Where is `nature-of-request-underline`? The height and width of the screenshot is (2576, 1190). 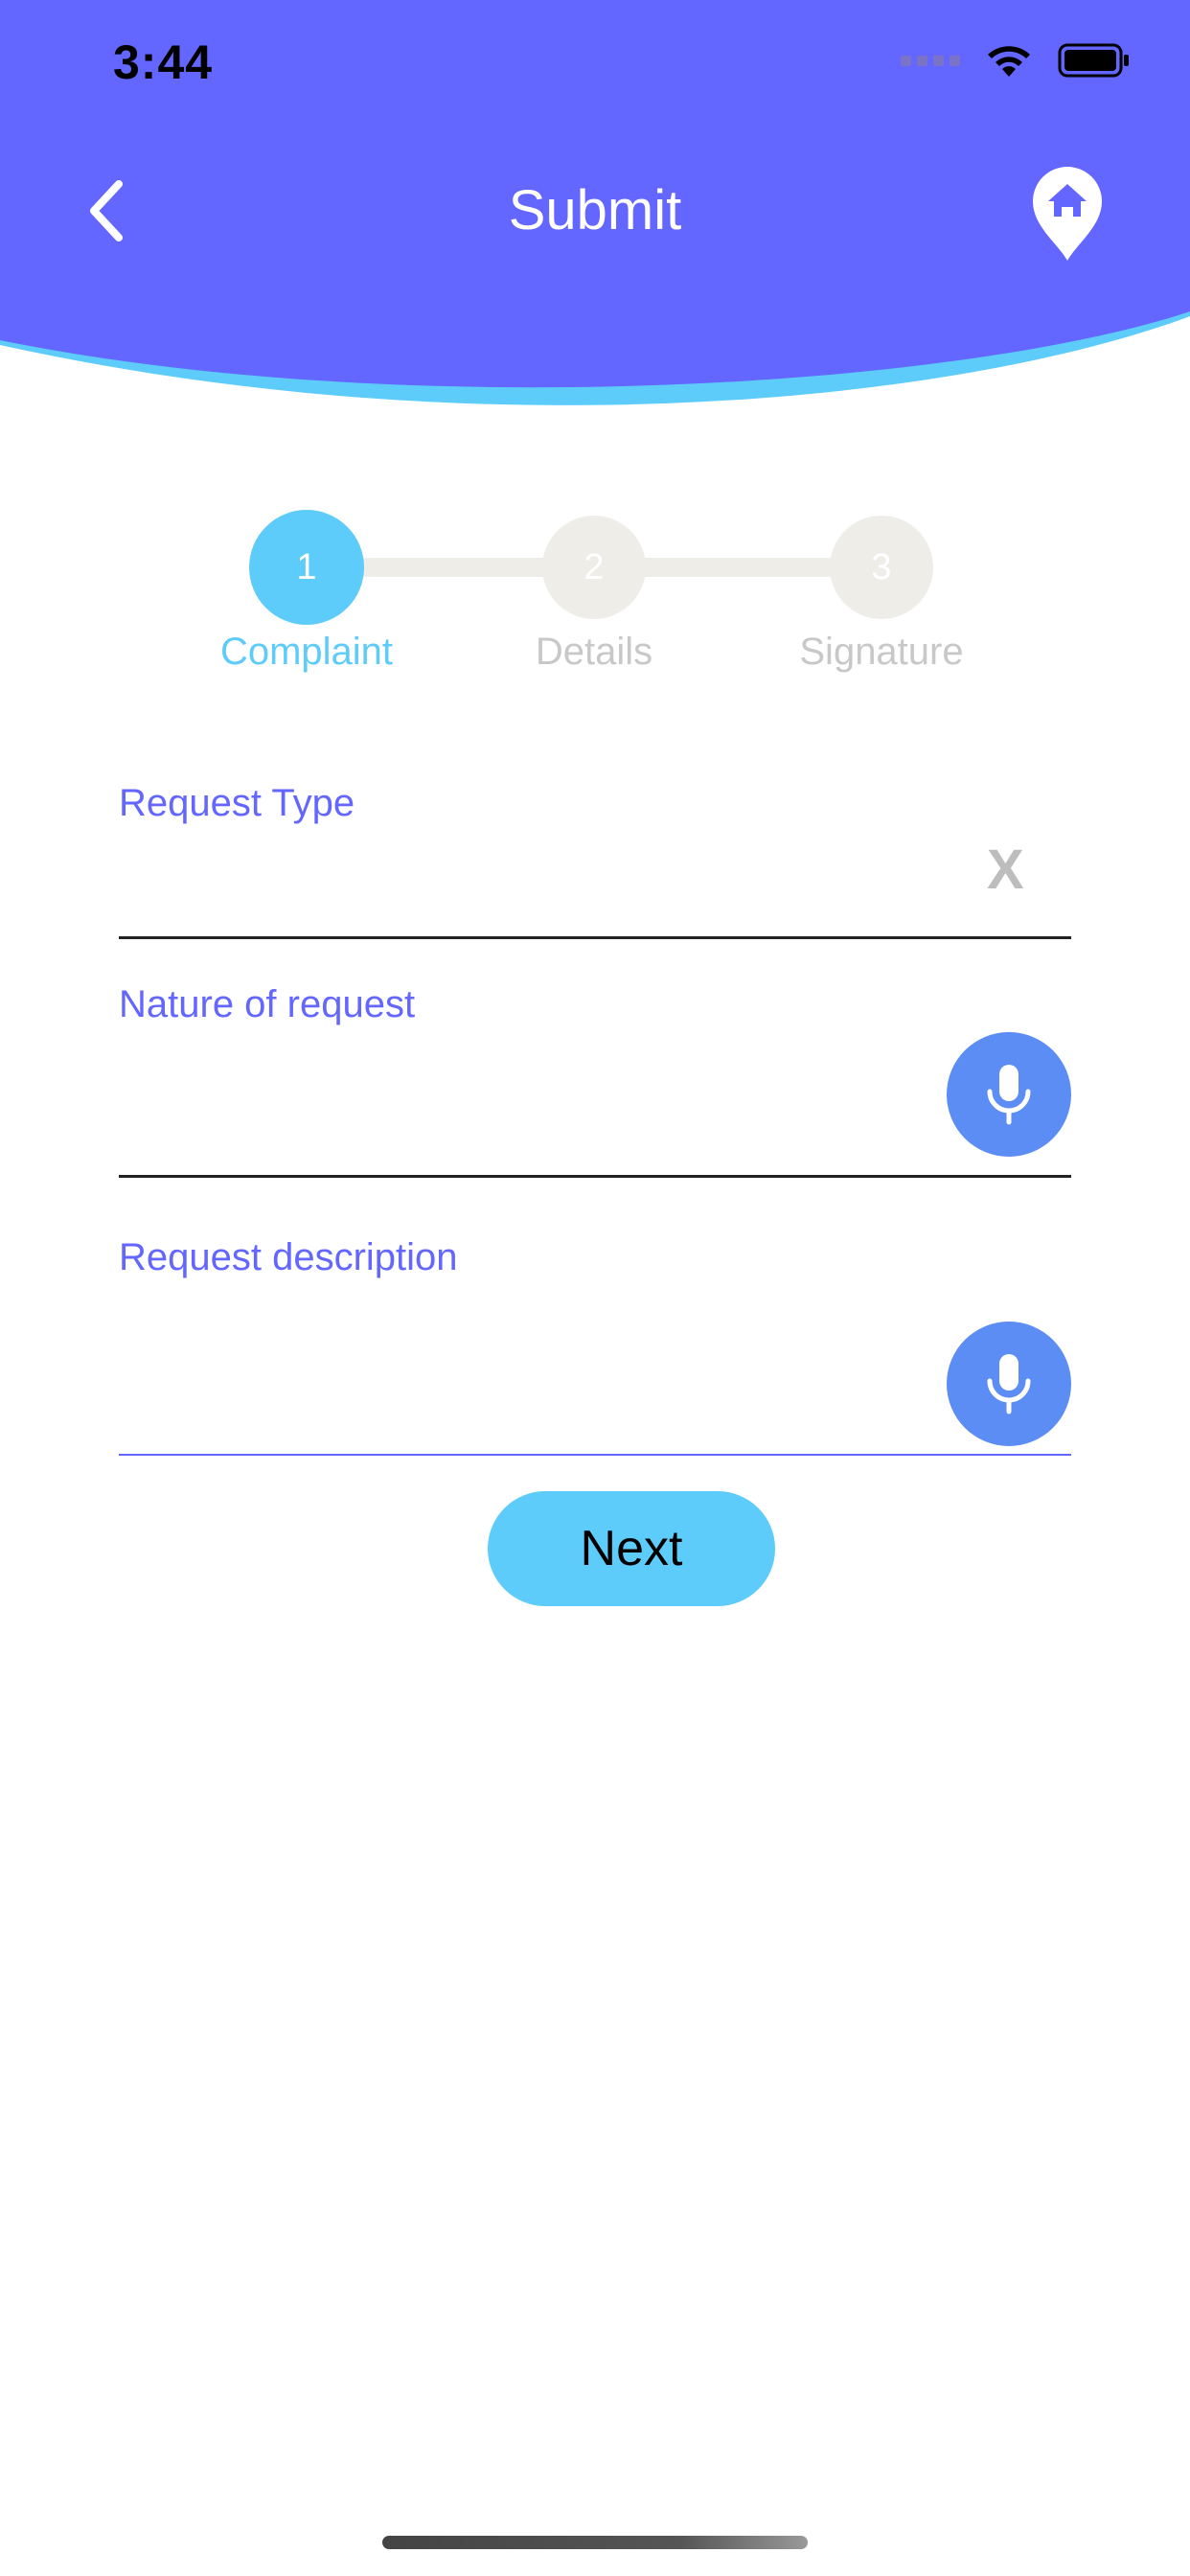
nature-of-request-underline is located at coordinates (595, 1176).